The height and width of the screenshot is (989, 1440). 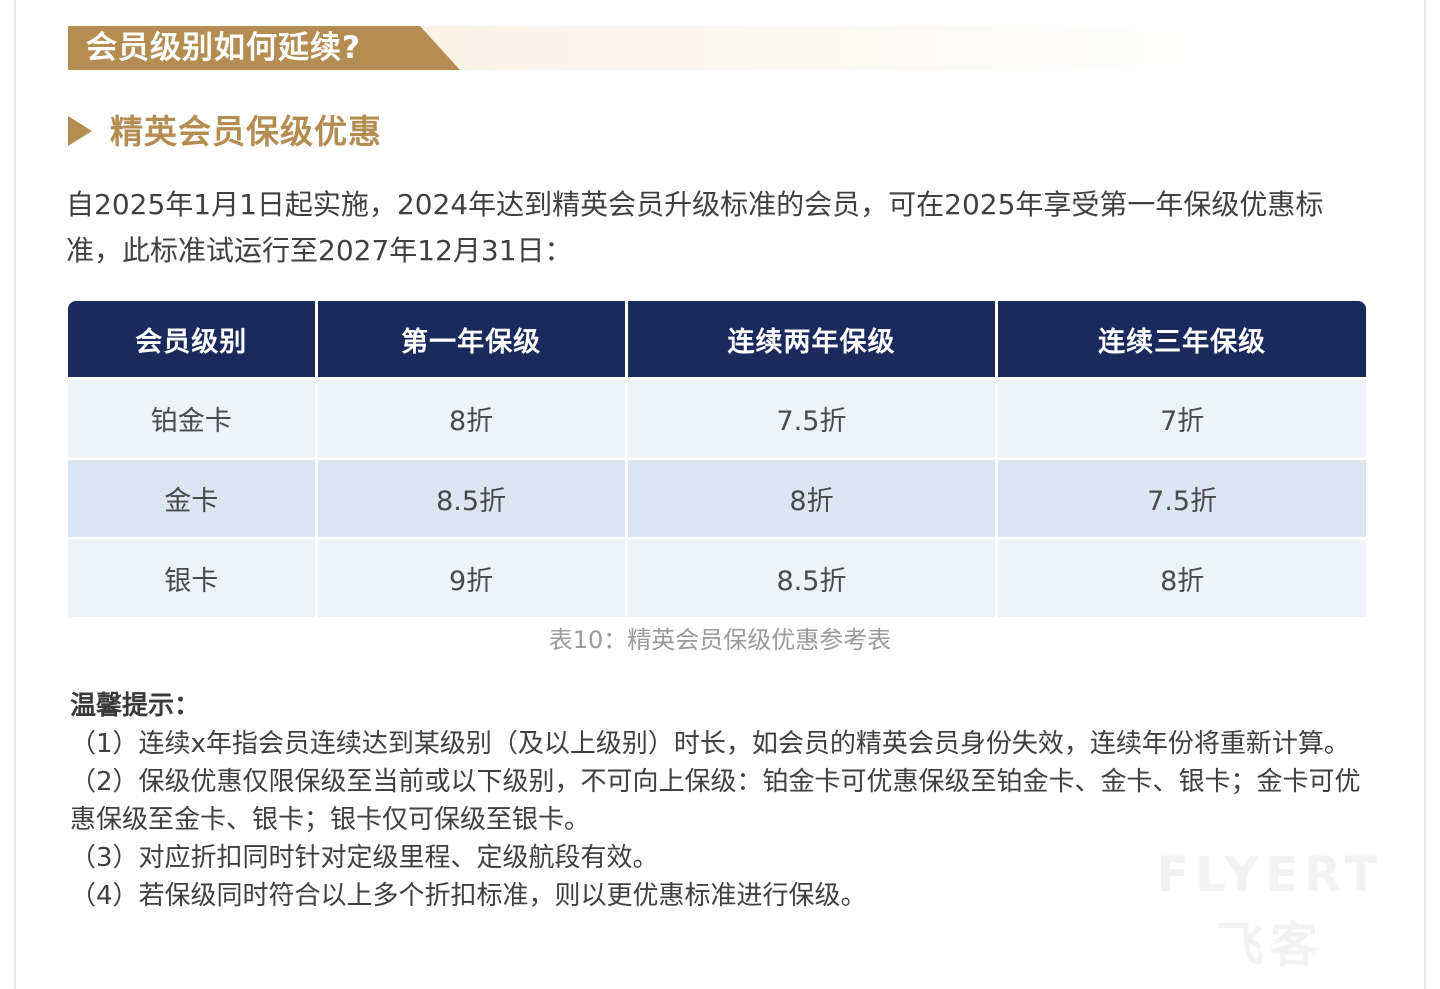 What do you see at coordinates (191, 578) in the screenshot?
I see `table-cell: 银卡` at bounding box center [191, 578].